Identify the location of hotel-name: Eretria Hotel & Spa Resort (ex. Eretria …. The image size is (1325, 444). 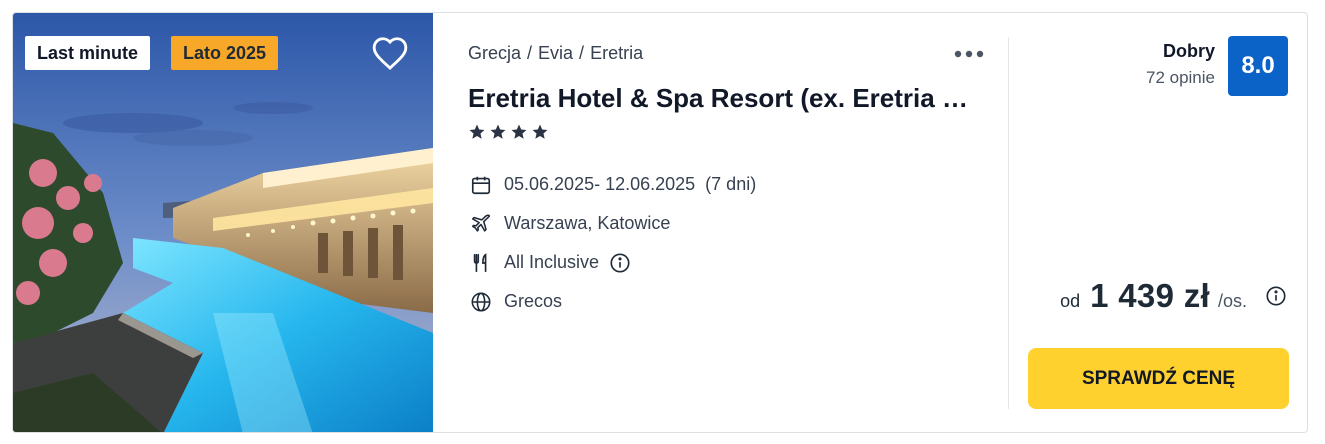
(720, 98).